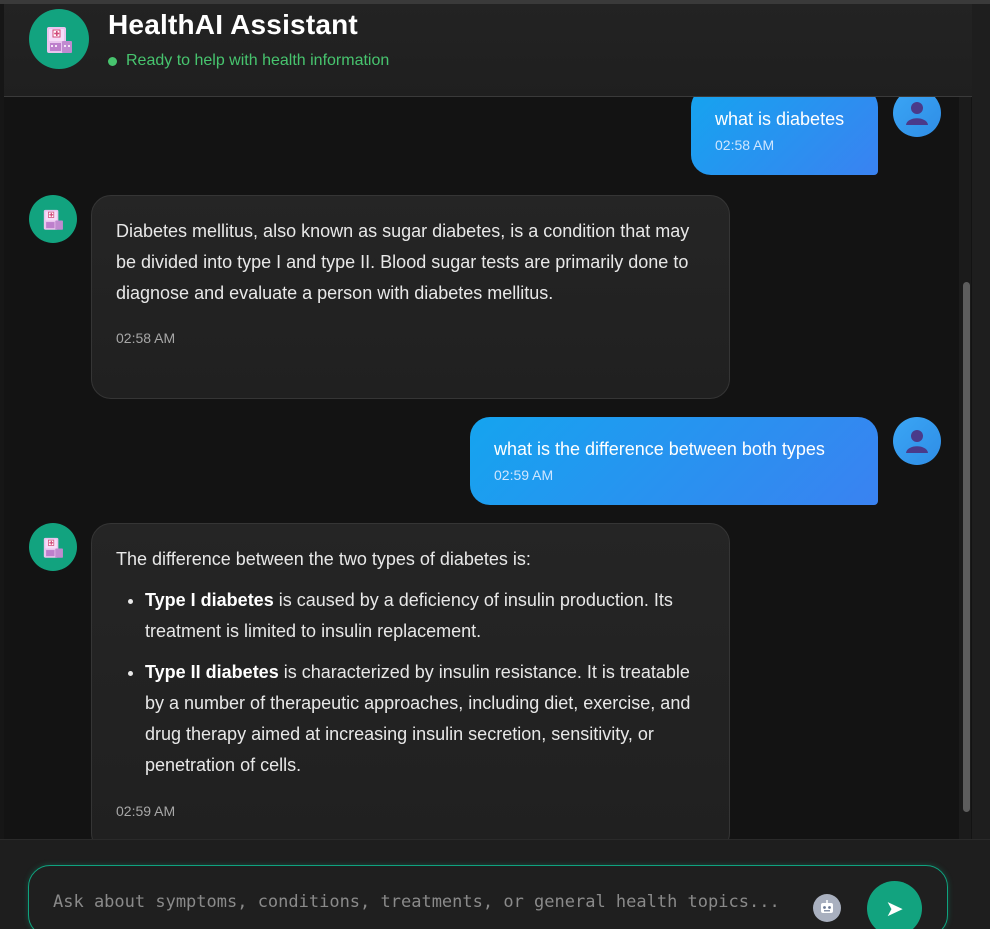 The image size is (990, 929). Describe the element at coordinates (112, 61) in the screenshot. I see `status-dot-icon` at that location.